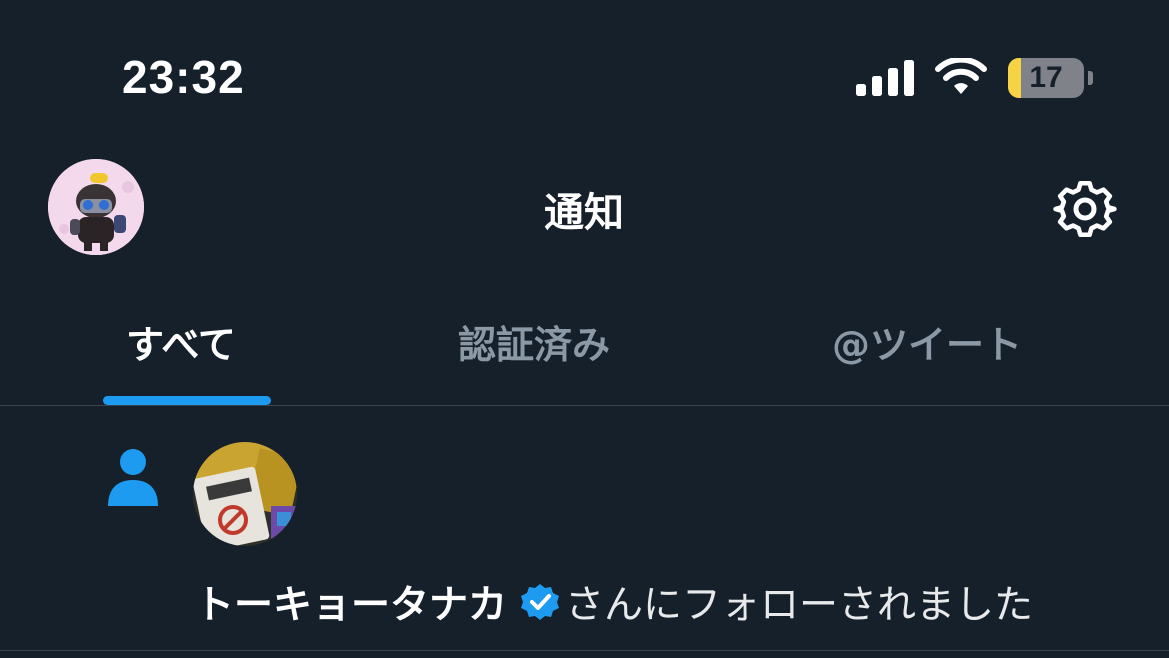 The height and width of the screenshot is (658, 1169). Describe the element at coordinates (133, 477) in the screenshot. I see `person-icon` at that location.